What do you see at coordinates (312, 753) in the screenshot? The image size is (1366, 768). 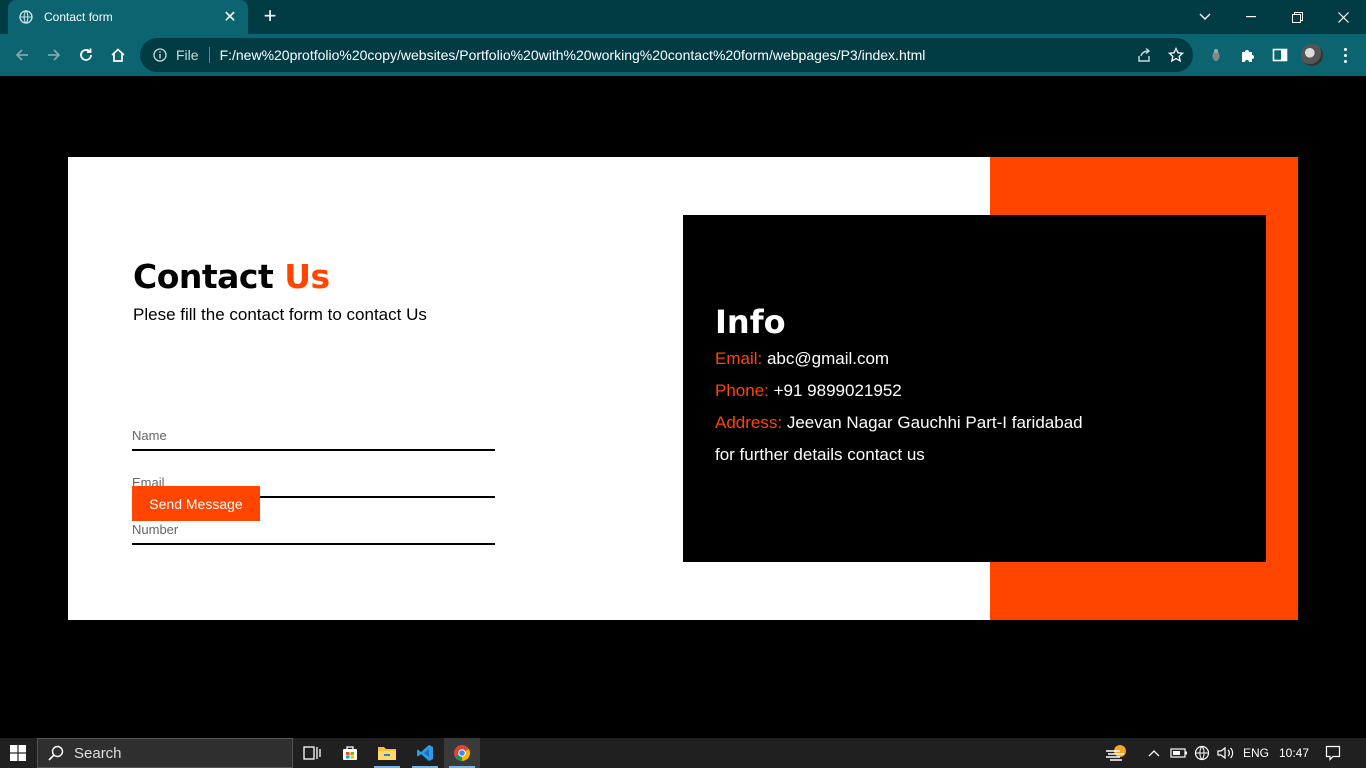 I see `task-view-icon` at bounding box center [312, 753].